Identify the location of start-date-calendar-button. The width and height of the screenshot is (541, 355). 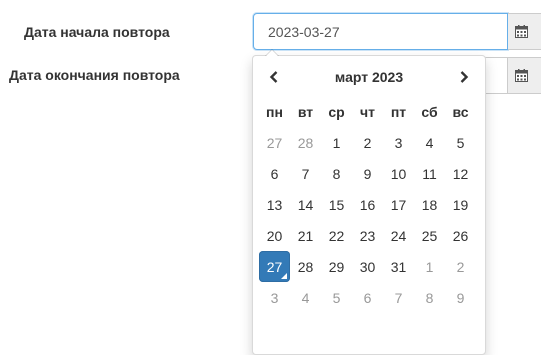
(524, 31).